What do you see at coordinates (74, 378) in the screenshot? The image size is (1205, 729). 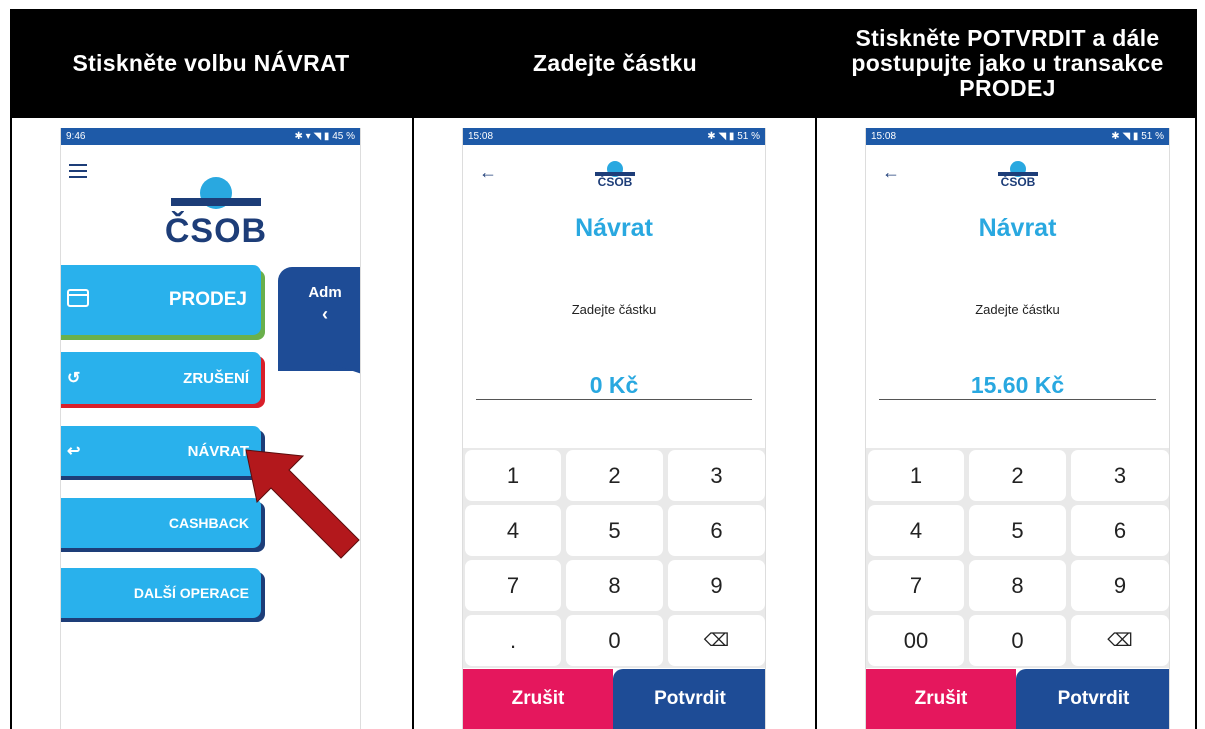 I see `undo-icon: ↺` at bounding box center [74, 378].